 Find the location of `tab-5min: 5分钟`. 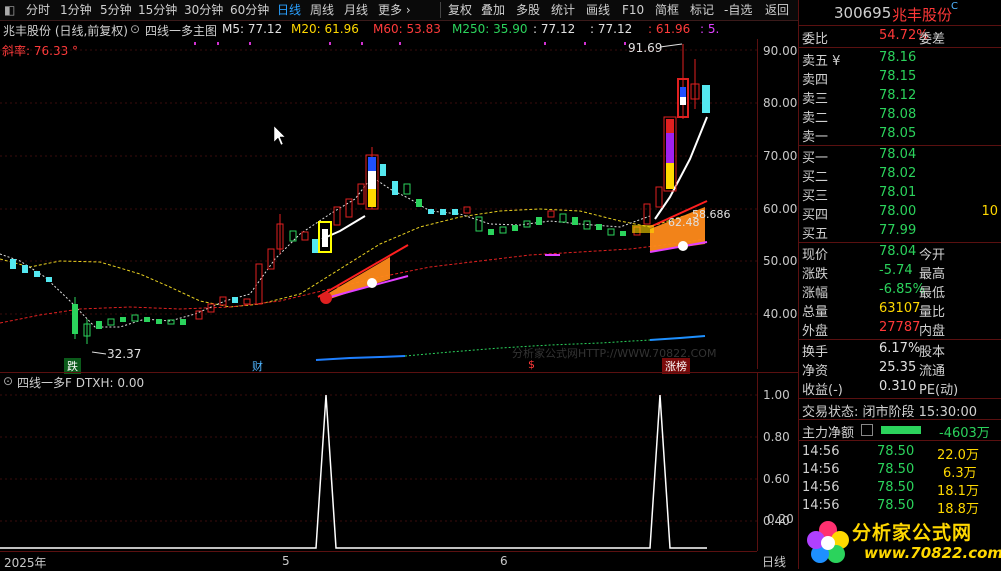

tab-5min: 5分钟 is located at coordinates (116, 10).